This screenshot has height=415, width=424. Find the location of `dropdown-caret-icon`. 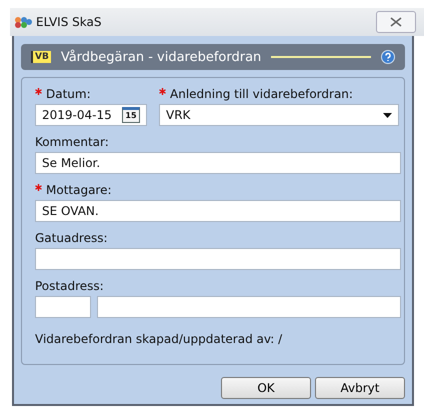

dropdown-caret-icon is located at coordinates (387, 115).